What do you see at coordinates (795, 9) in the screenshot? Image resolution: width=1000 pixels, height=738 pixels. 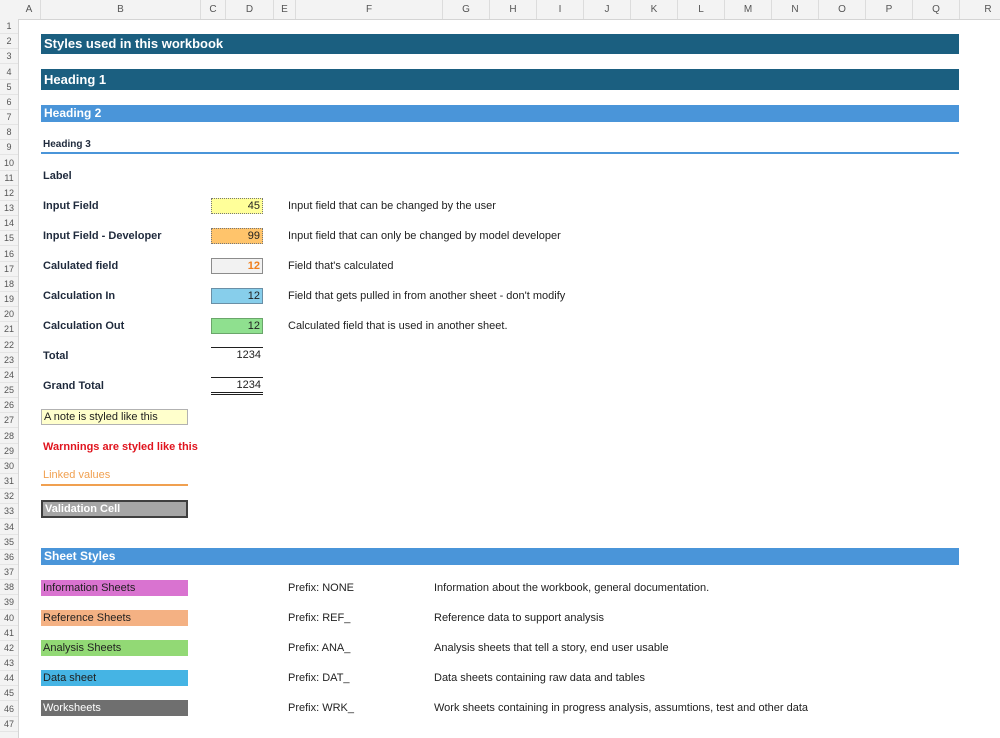 I see `column-header-n: N` at bounding box center [795, 9].